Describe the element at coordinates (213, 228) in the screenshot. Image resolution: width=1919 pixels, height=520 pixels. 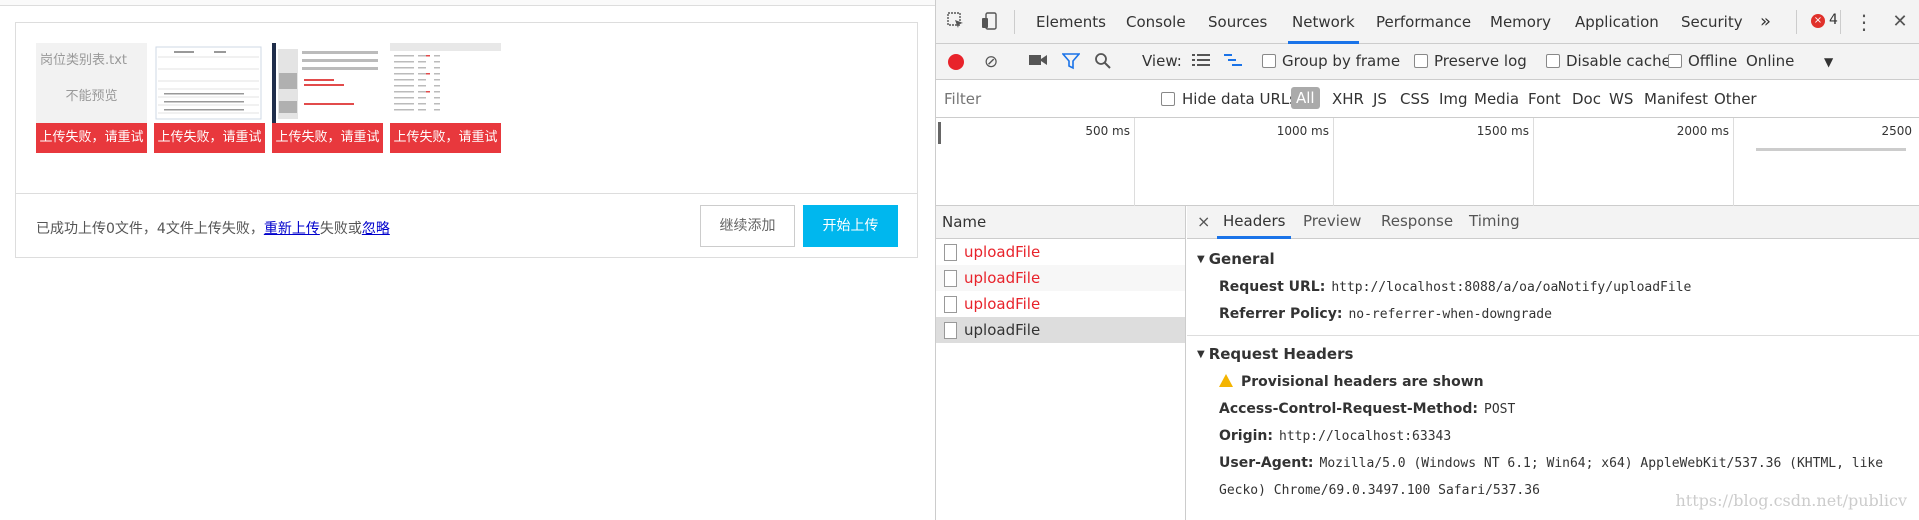
I see `upload-status: 已成功上传0文件，4文件上传失败，重新上传失败或忽略` at that location.